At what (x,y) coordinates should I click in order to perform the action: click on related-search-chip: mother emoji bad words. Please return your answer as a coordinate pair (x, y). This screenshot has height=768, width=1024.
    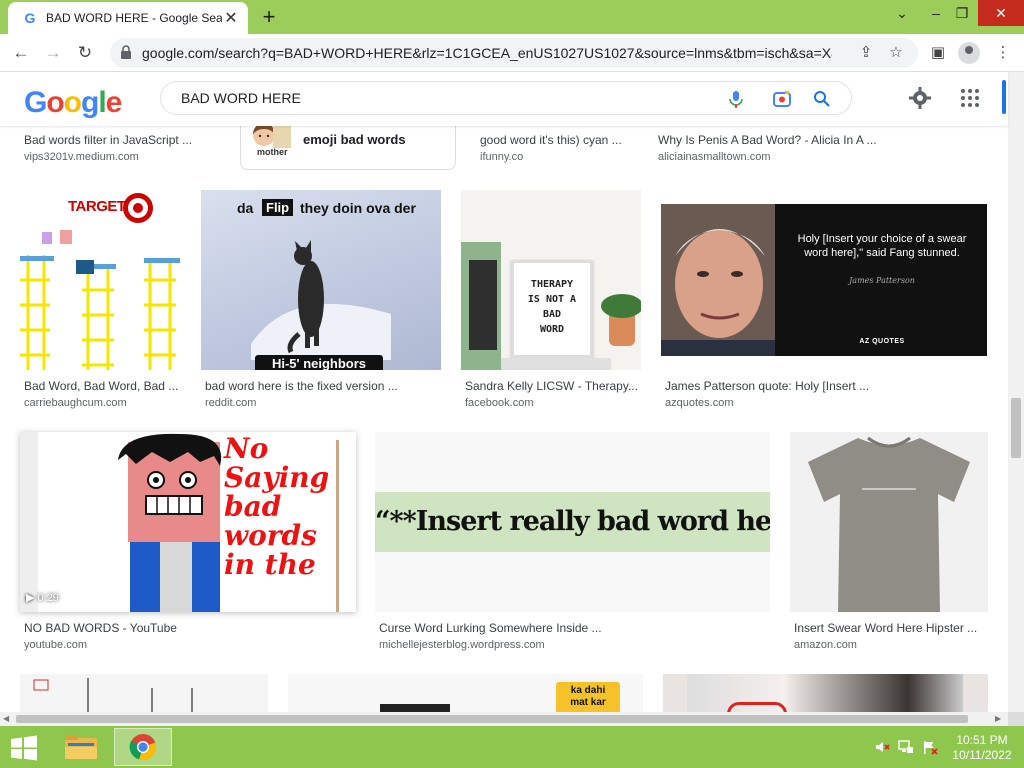
    Looking at the image, I should click on (348, 148).